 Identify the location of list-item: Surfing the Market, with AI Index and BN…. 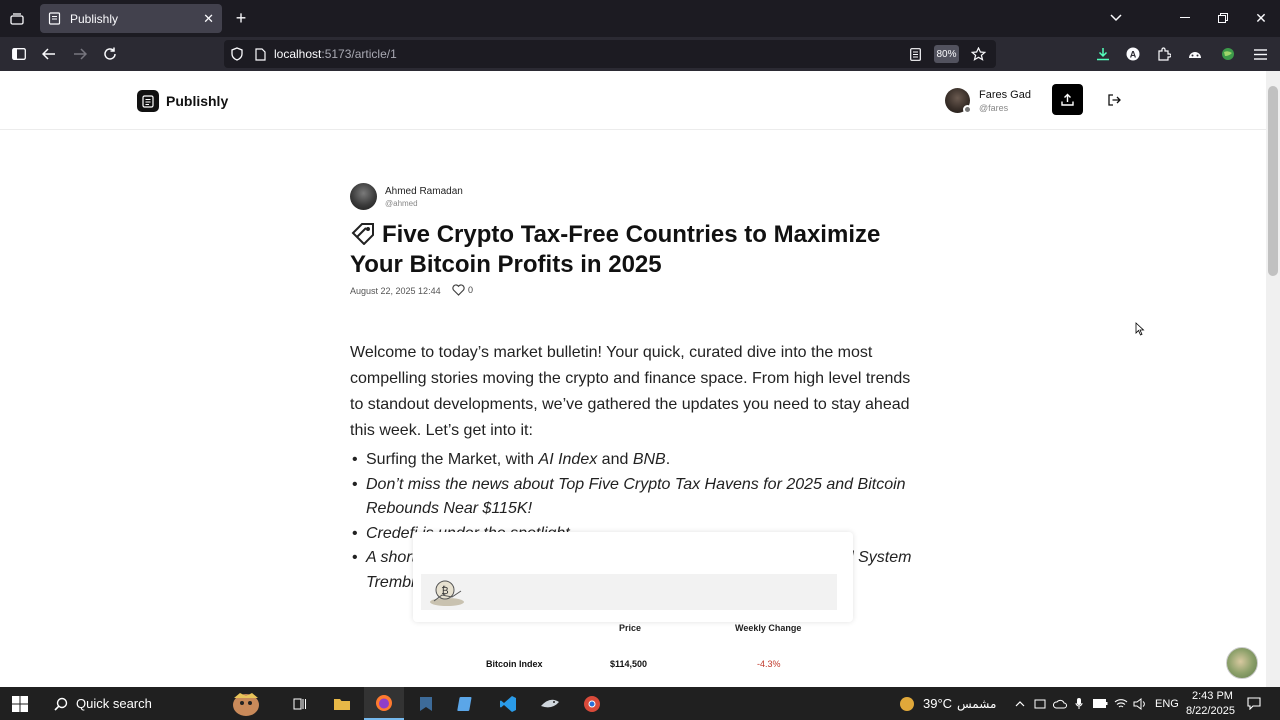
(635, 460).